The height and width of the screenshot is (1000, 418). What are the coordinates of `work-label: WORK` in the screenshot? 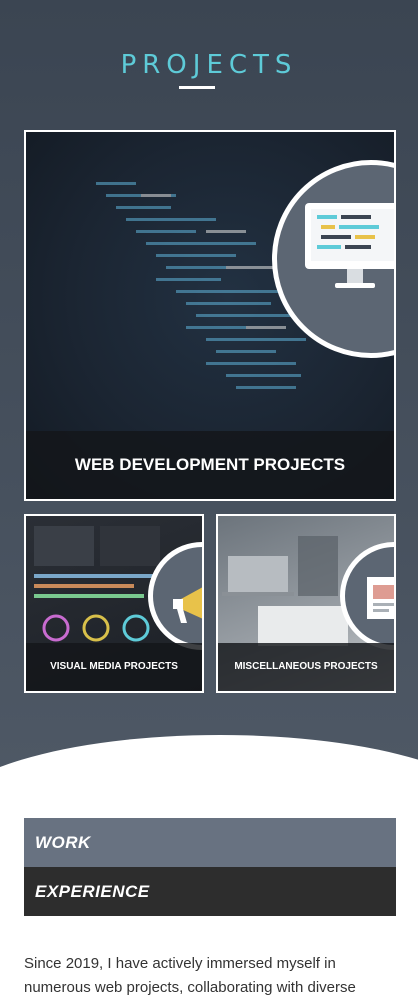 It's located at (210, 842).